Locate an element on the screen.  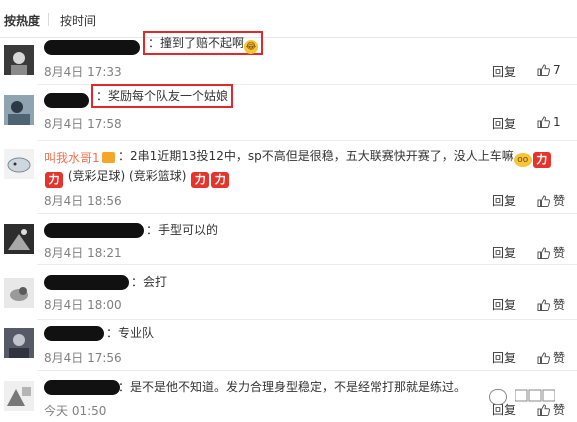
comment-item: ：手型可以的 8月4日 18:21 回复 赞 is located at coordinates (288, 239).